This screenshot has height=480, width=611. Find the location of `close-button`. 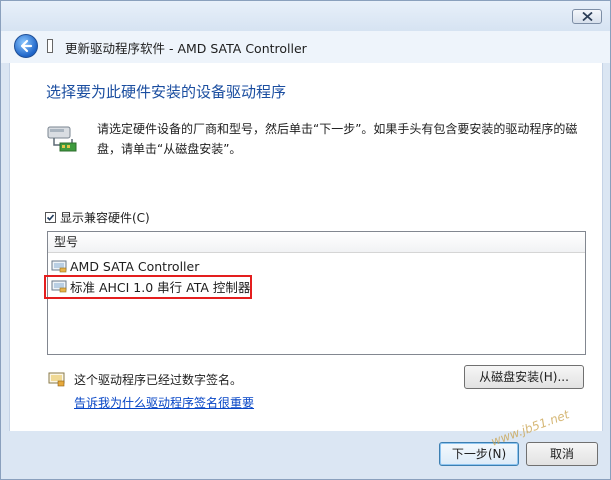

close-button is located at coordinates (587, 16).